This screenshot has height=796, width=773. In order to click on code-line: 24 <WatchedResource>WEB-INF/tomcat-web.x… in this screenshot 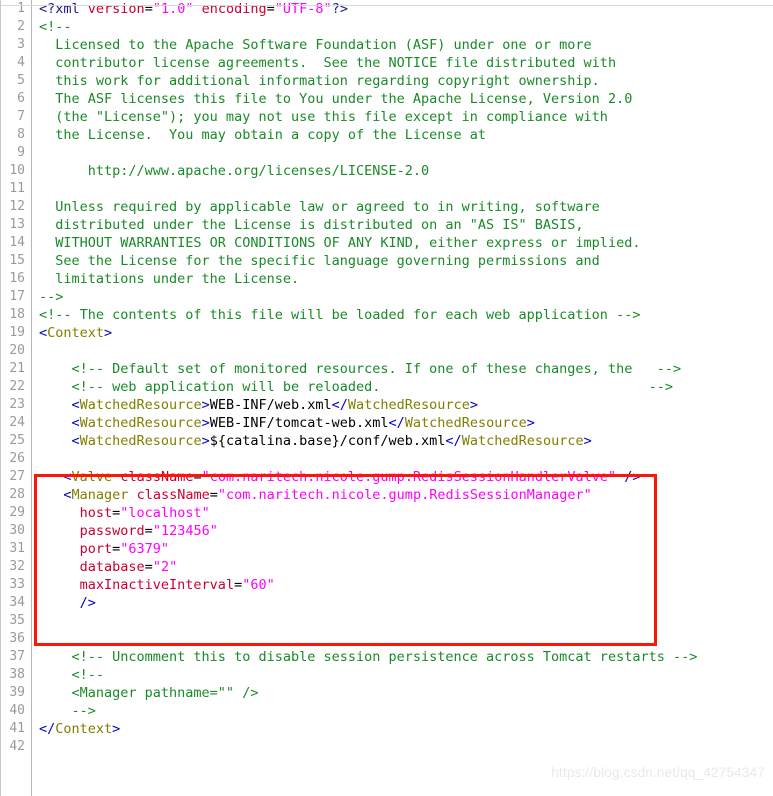, I will do `click(387, 423)`.